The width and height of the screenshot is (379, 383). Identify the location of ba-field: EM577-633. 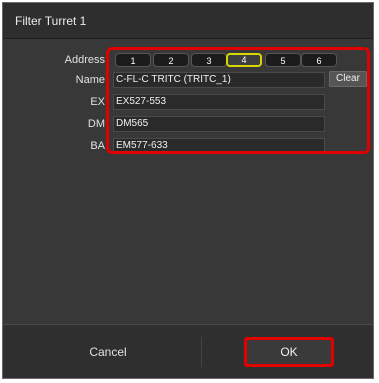
(219, 146).